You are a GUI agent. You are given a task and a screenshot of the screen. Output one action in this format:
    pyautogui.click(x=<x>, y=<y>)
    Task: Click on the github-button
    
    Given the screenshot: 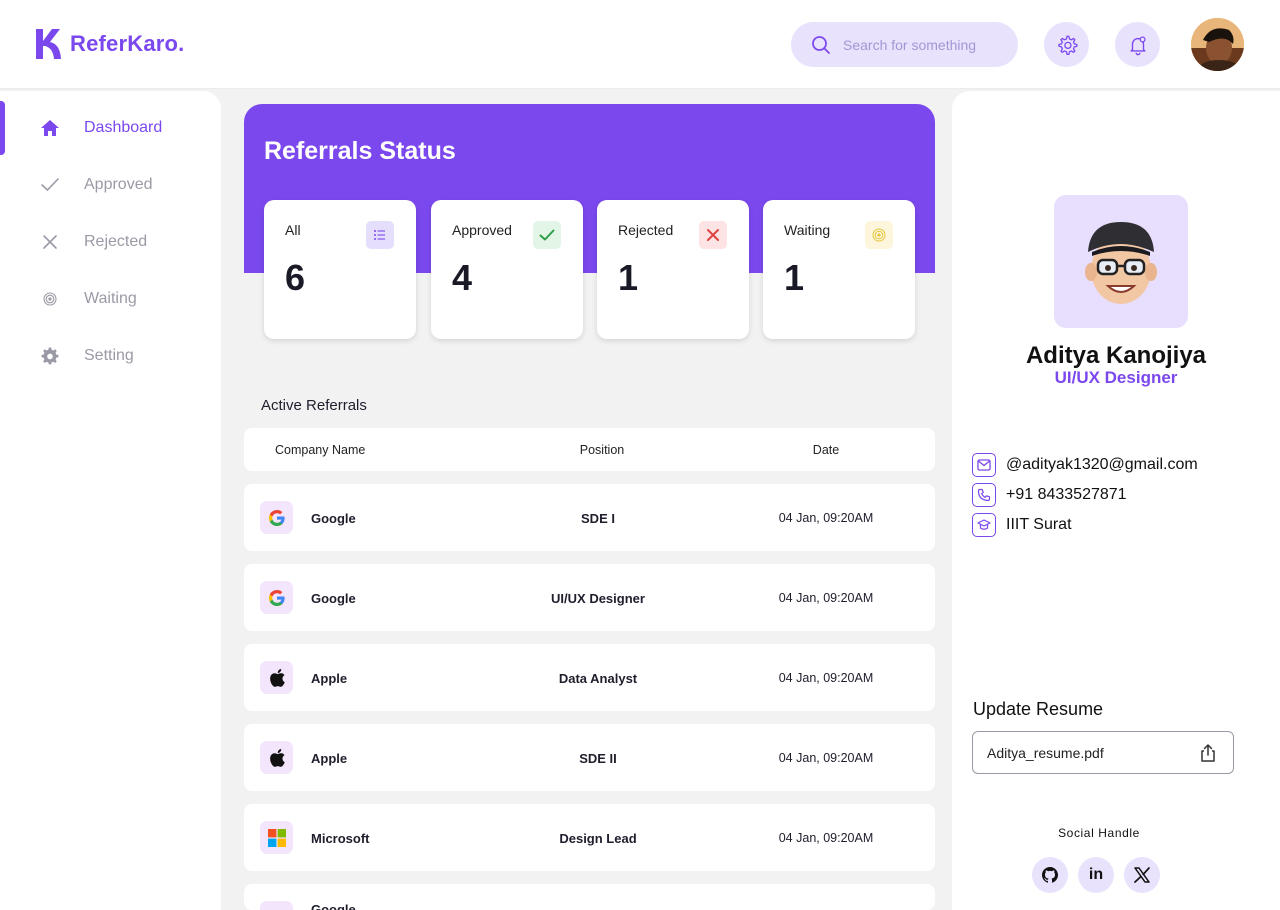 What is the action you would take?
    pyautogui.click(x=1050, y=875)
    